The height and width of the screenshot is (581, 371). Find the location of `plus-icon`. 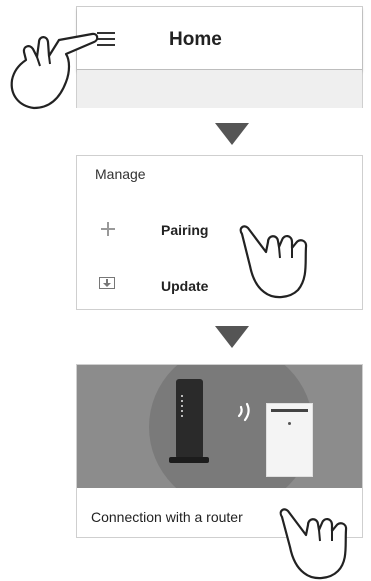

plus-icon is located at coordinates (108, 229).